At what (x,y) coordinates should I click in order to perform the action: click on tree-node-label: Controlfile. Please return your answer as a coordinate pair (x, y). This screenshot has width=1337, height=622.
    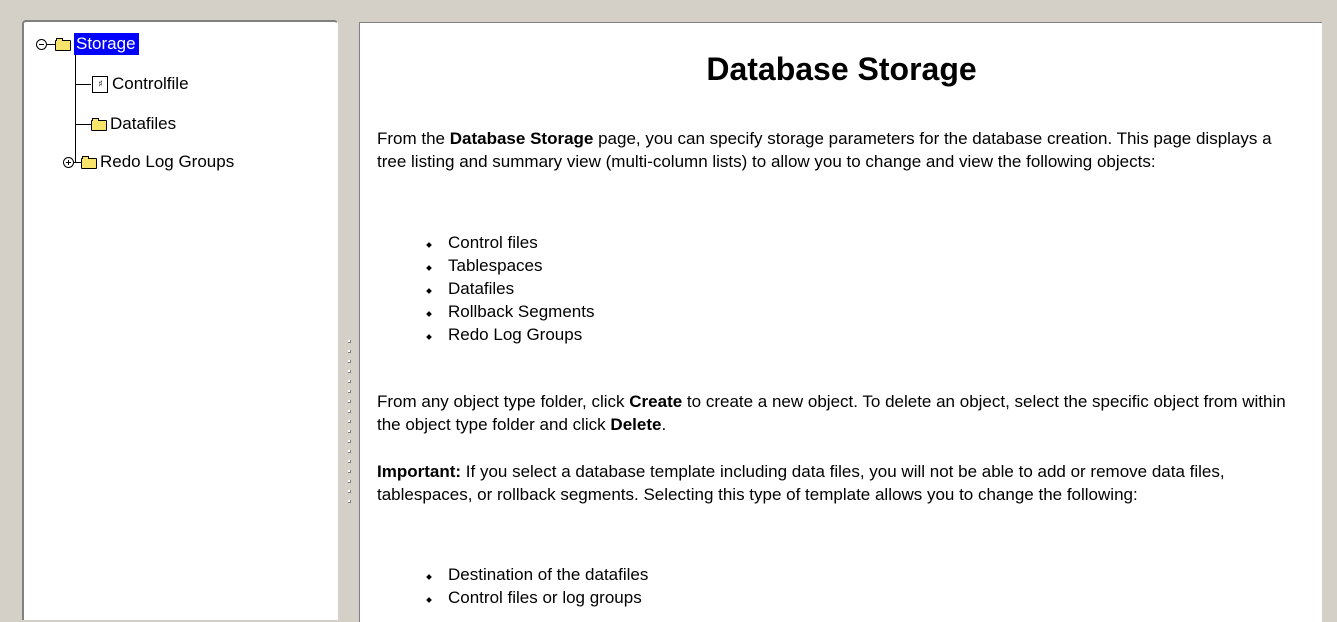
    Looking at the image, I should click on (150, 83).